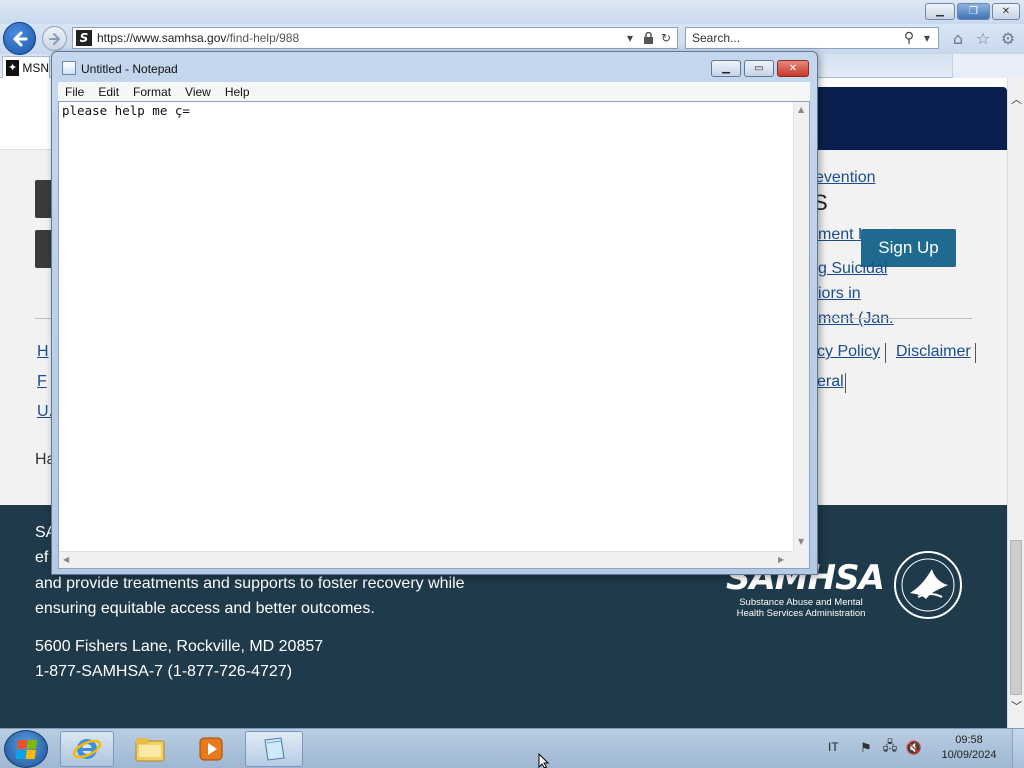 This screenshot has width=1024, height=768. What do you see at coordinates (152, 92) in the screenshot?
I see `menu-format: Format` at bounding box center [152, 92].